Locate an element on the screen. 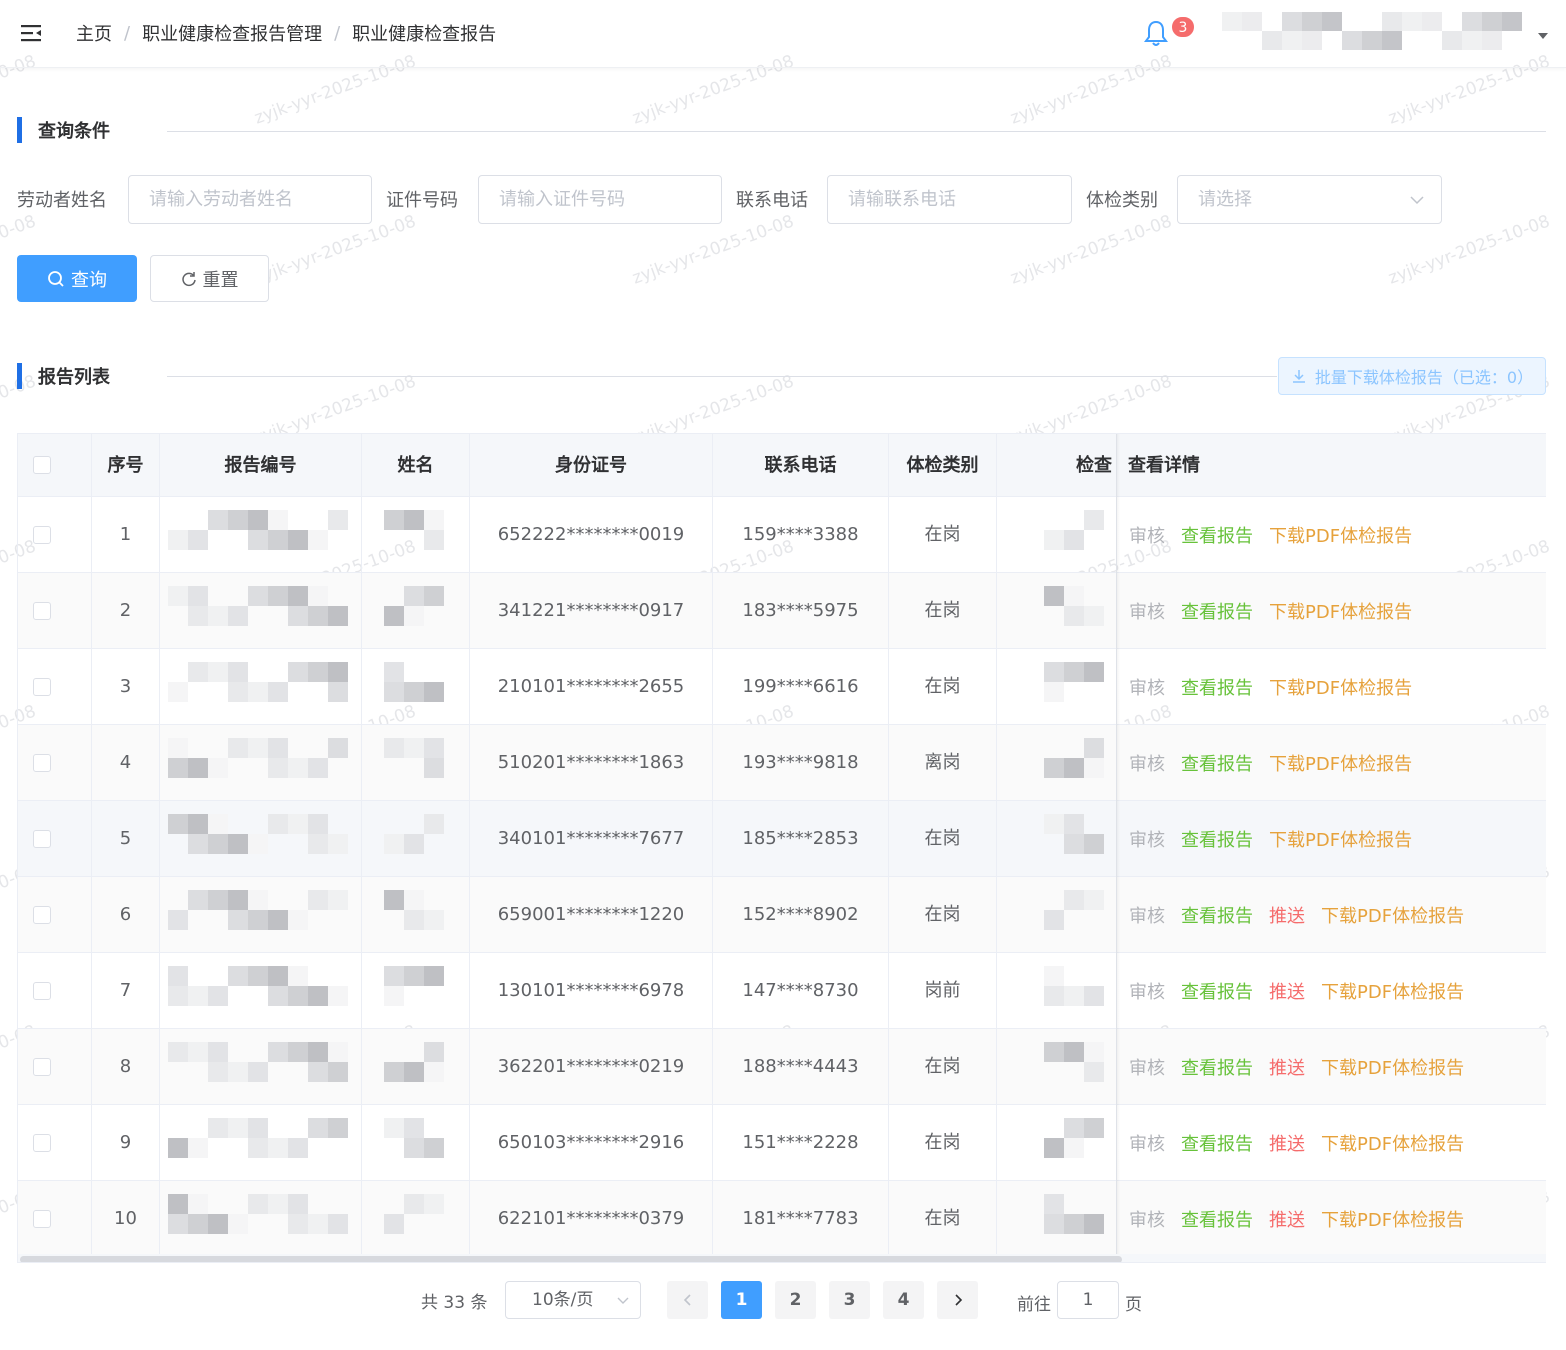 The image size is (1566, 1350). caret-down-icon is located at coordinates (1543, 36).